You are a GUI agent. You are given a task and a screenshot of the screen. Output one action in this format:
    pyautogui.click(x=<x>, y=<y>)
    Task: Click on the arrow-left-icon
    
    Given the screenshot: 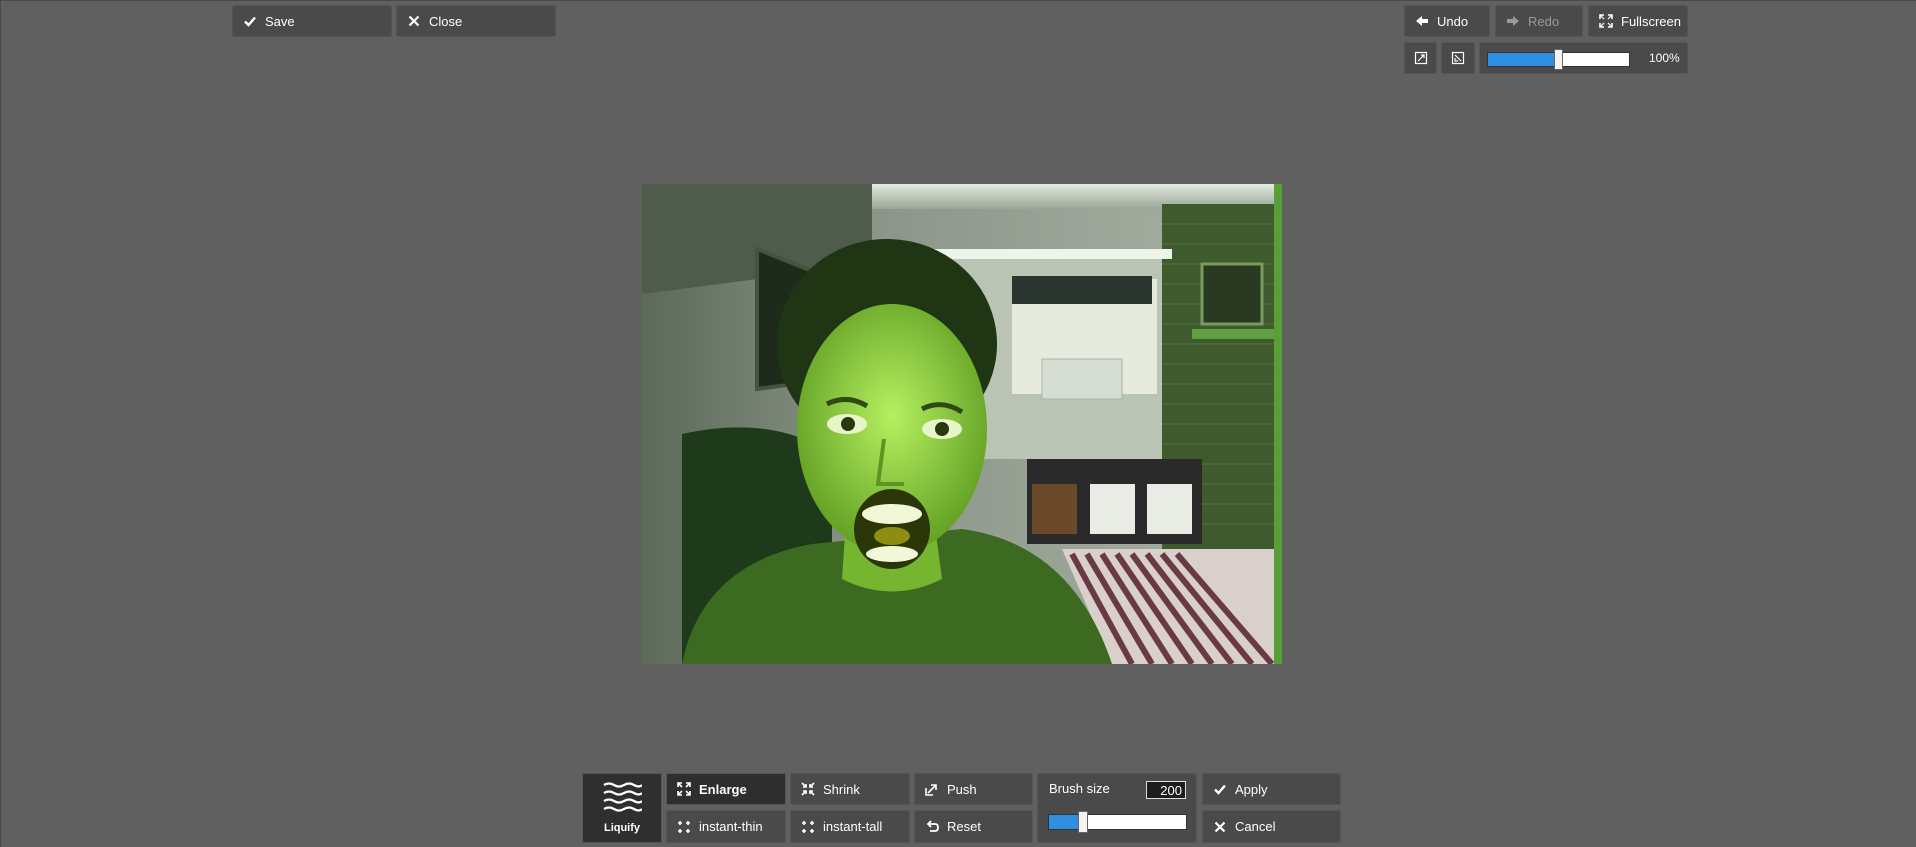 What is the action you would take?
    pyautogui.click(x=1422, y=21)
    